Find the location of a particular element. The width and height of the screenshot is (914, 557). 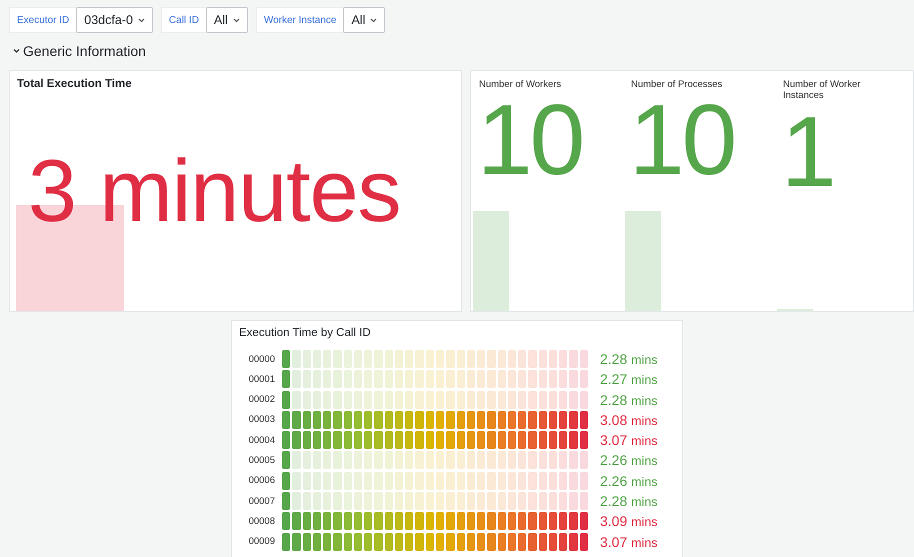

stat-value: 1 is located at coordinates (807, 152).